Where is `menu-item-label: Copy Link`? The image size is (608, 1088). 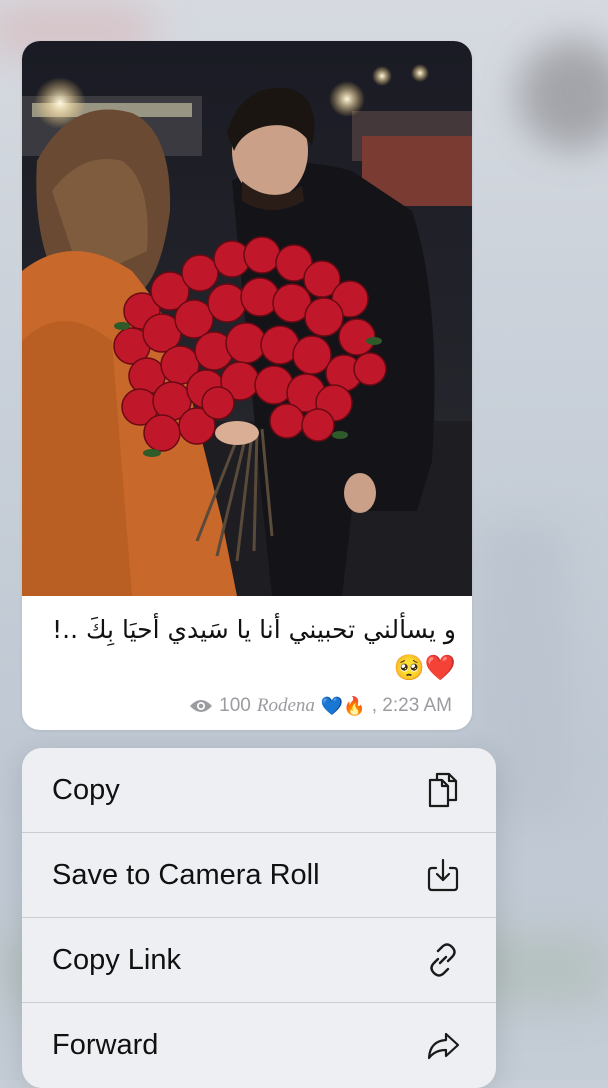
menu-item-label: Copy Link is located at coordinates (116, 959).